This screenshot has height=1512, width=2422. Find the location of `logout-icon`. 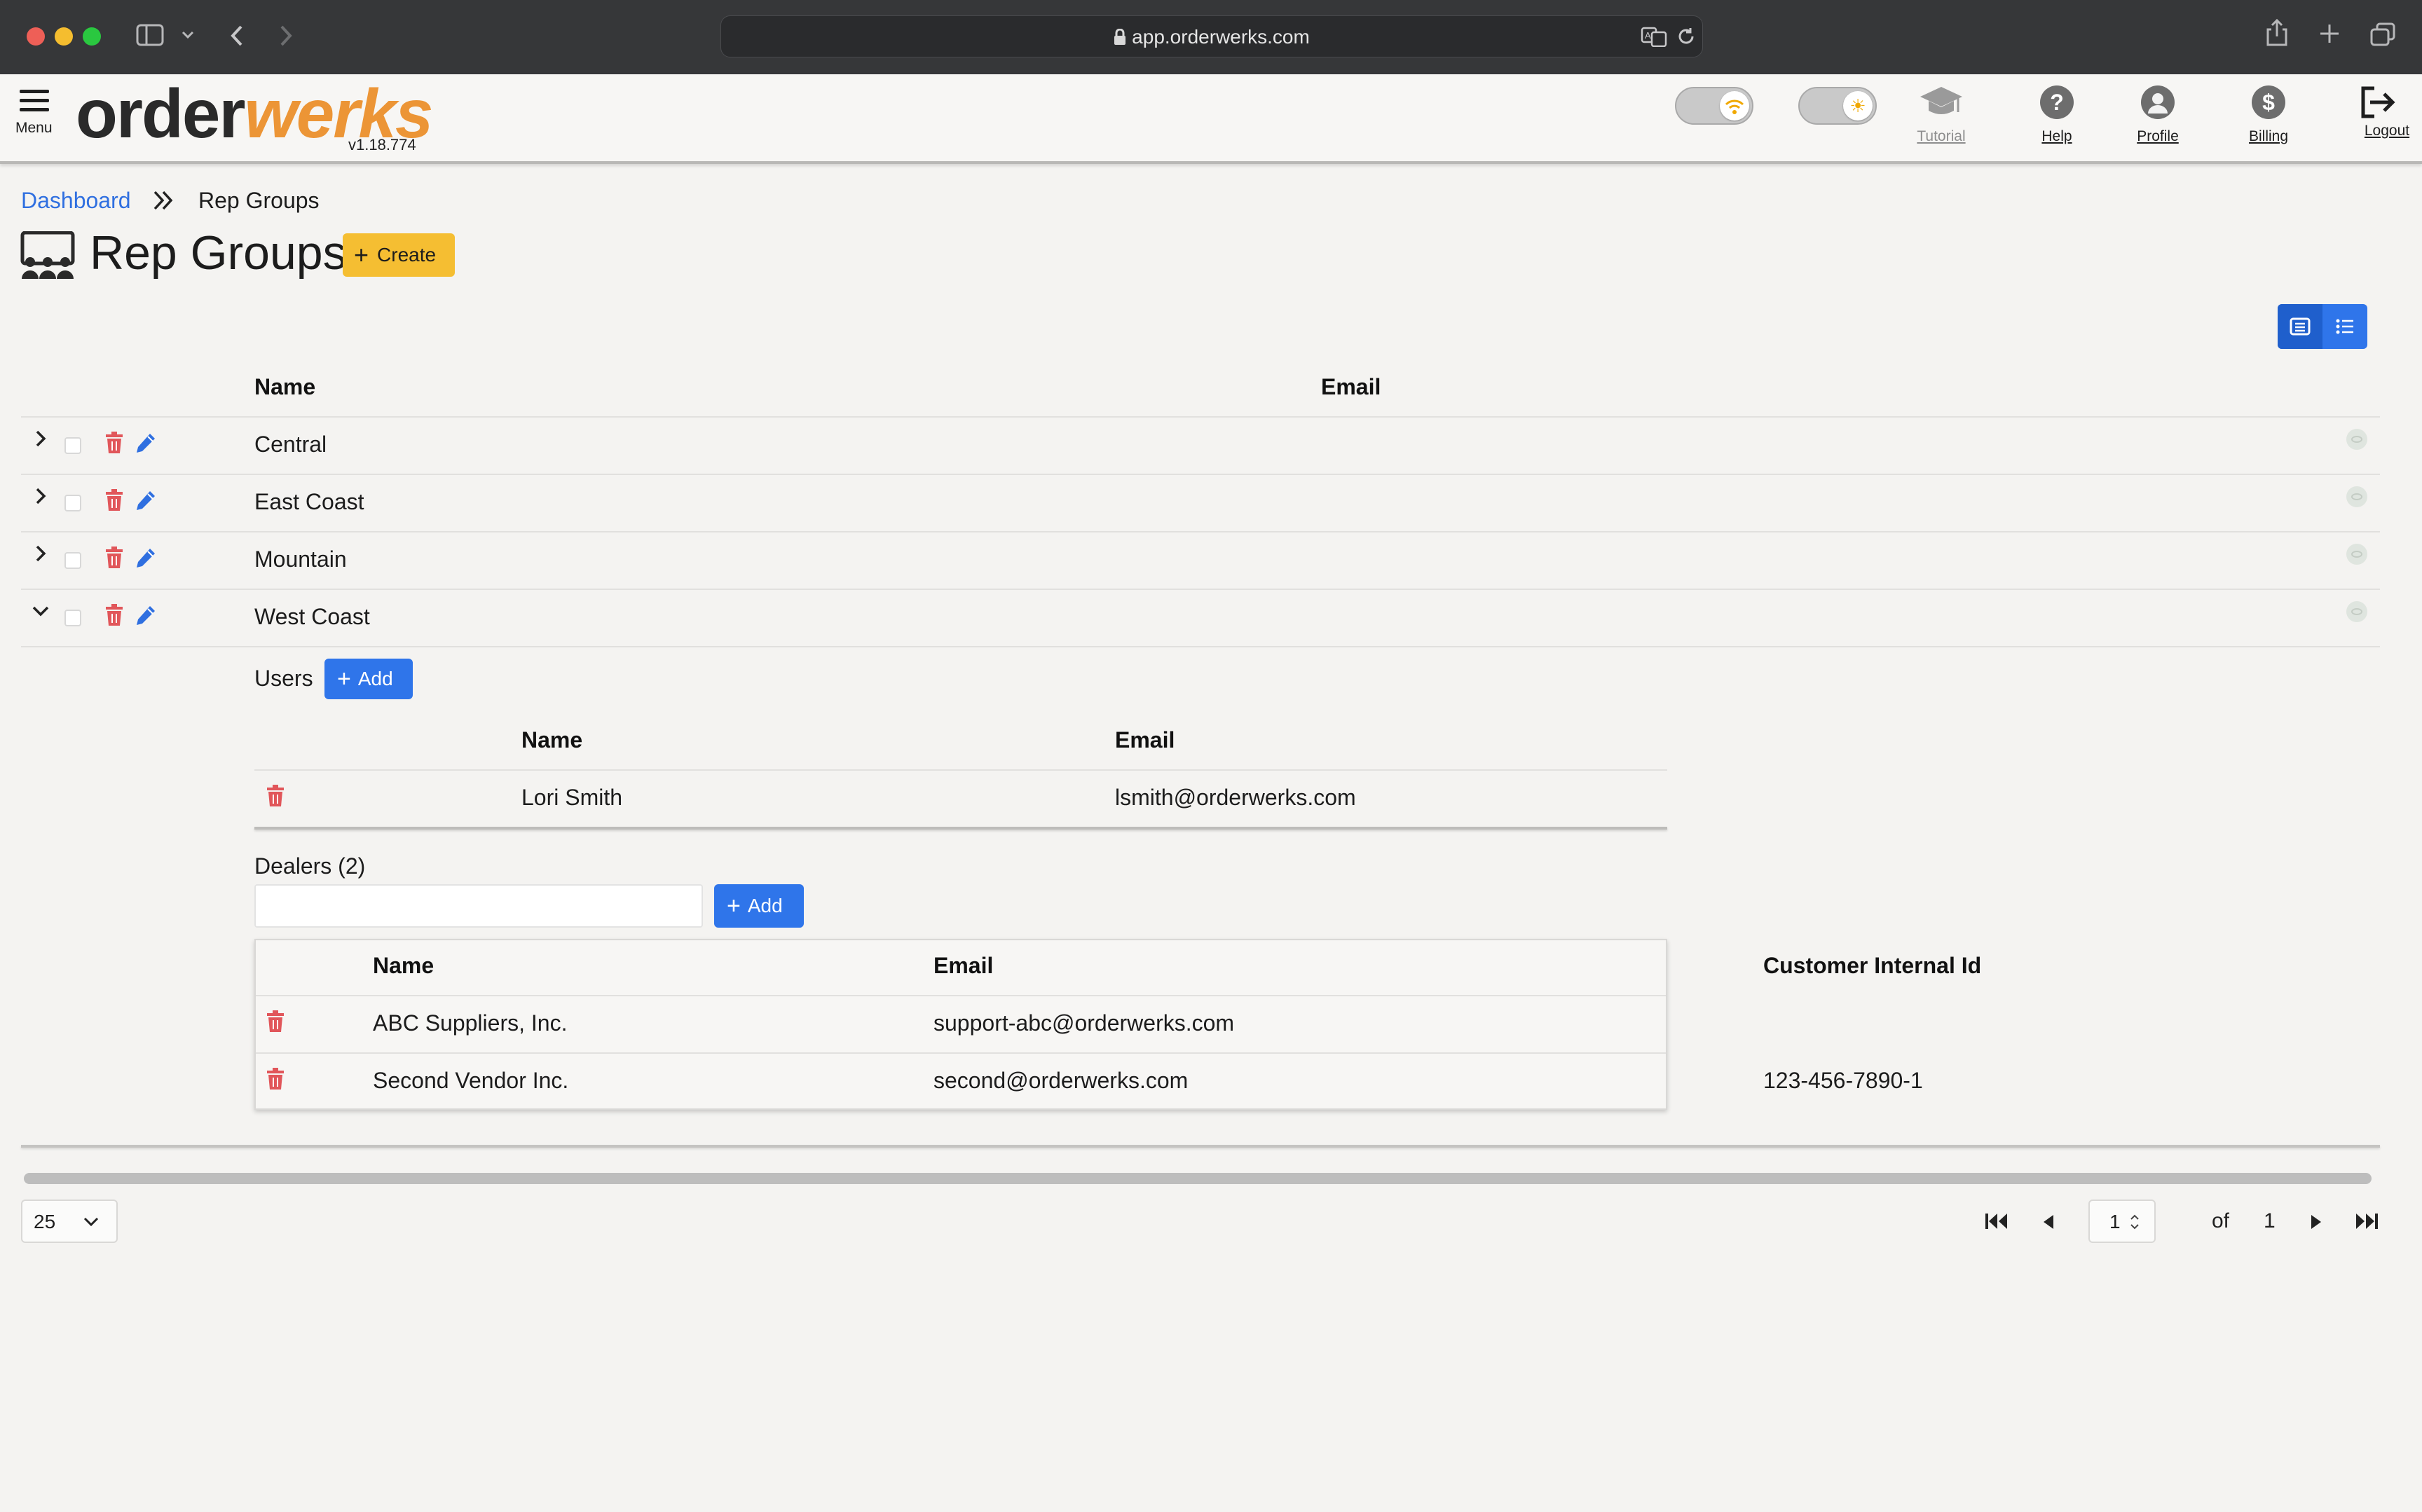

logout-icon is located at coordinates (2378, 102).